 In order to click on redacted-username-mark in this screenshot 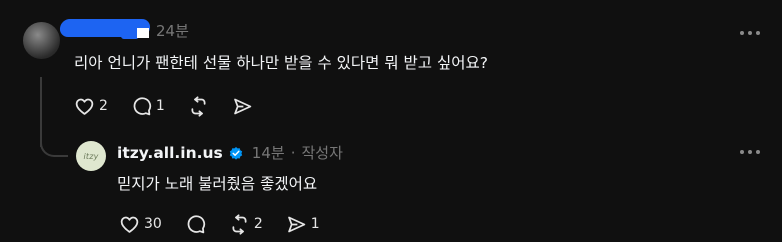, I will do `click(143, 33)`.